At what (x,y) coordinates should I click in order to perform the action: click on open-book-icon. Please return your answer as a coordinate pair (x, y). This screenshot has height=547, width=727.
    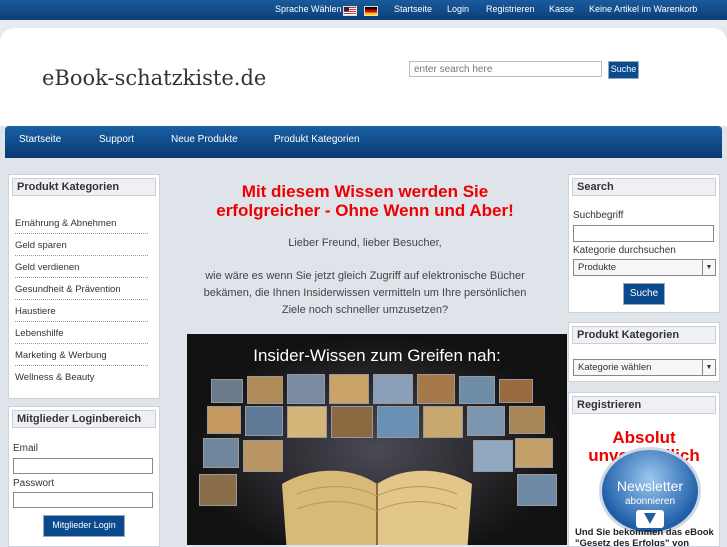
    Looking at the image, I should click on (377, 507).